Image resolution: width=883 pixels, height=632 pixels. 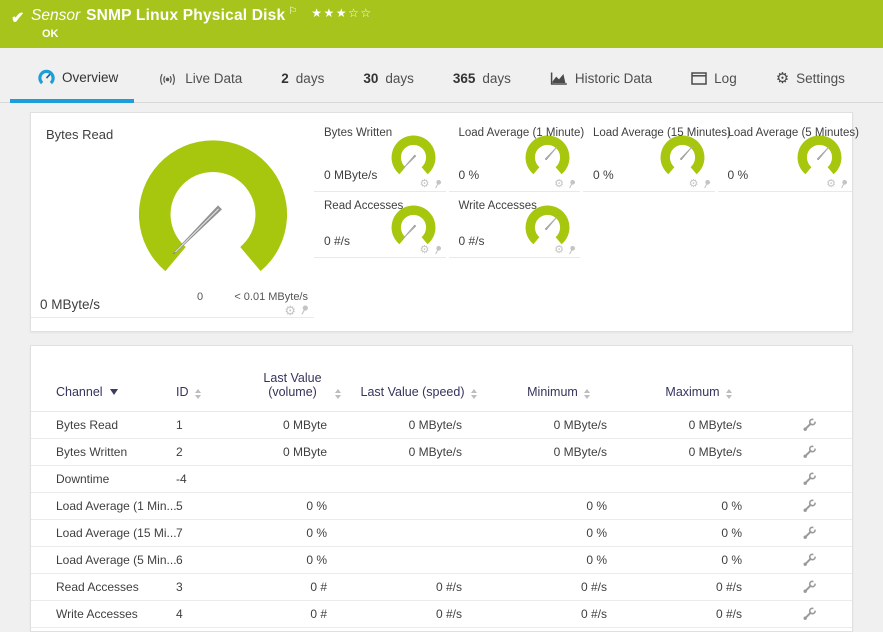 What do you see at coordinates (168, 79) in the screenshot?
I see `broadcast-icon` at bounding box center [168, 79].